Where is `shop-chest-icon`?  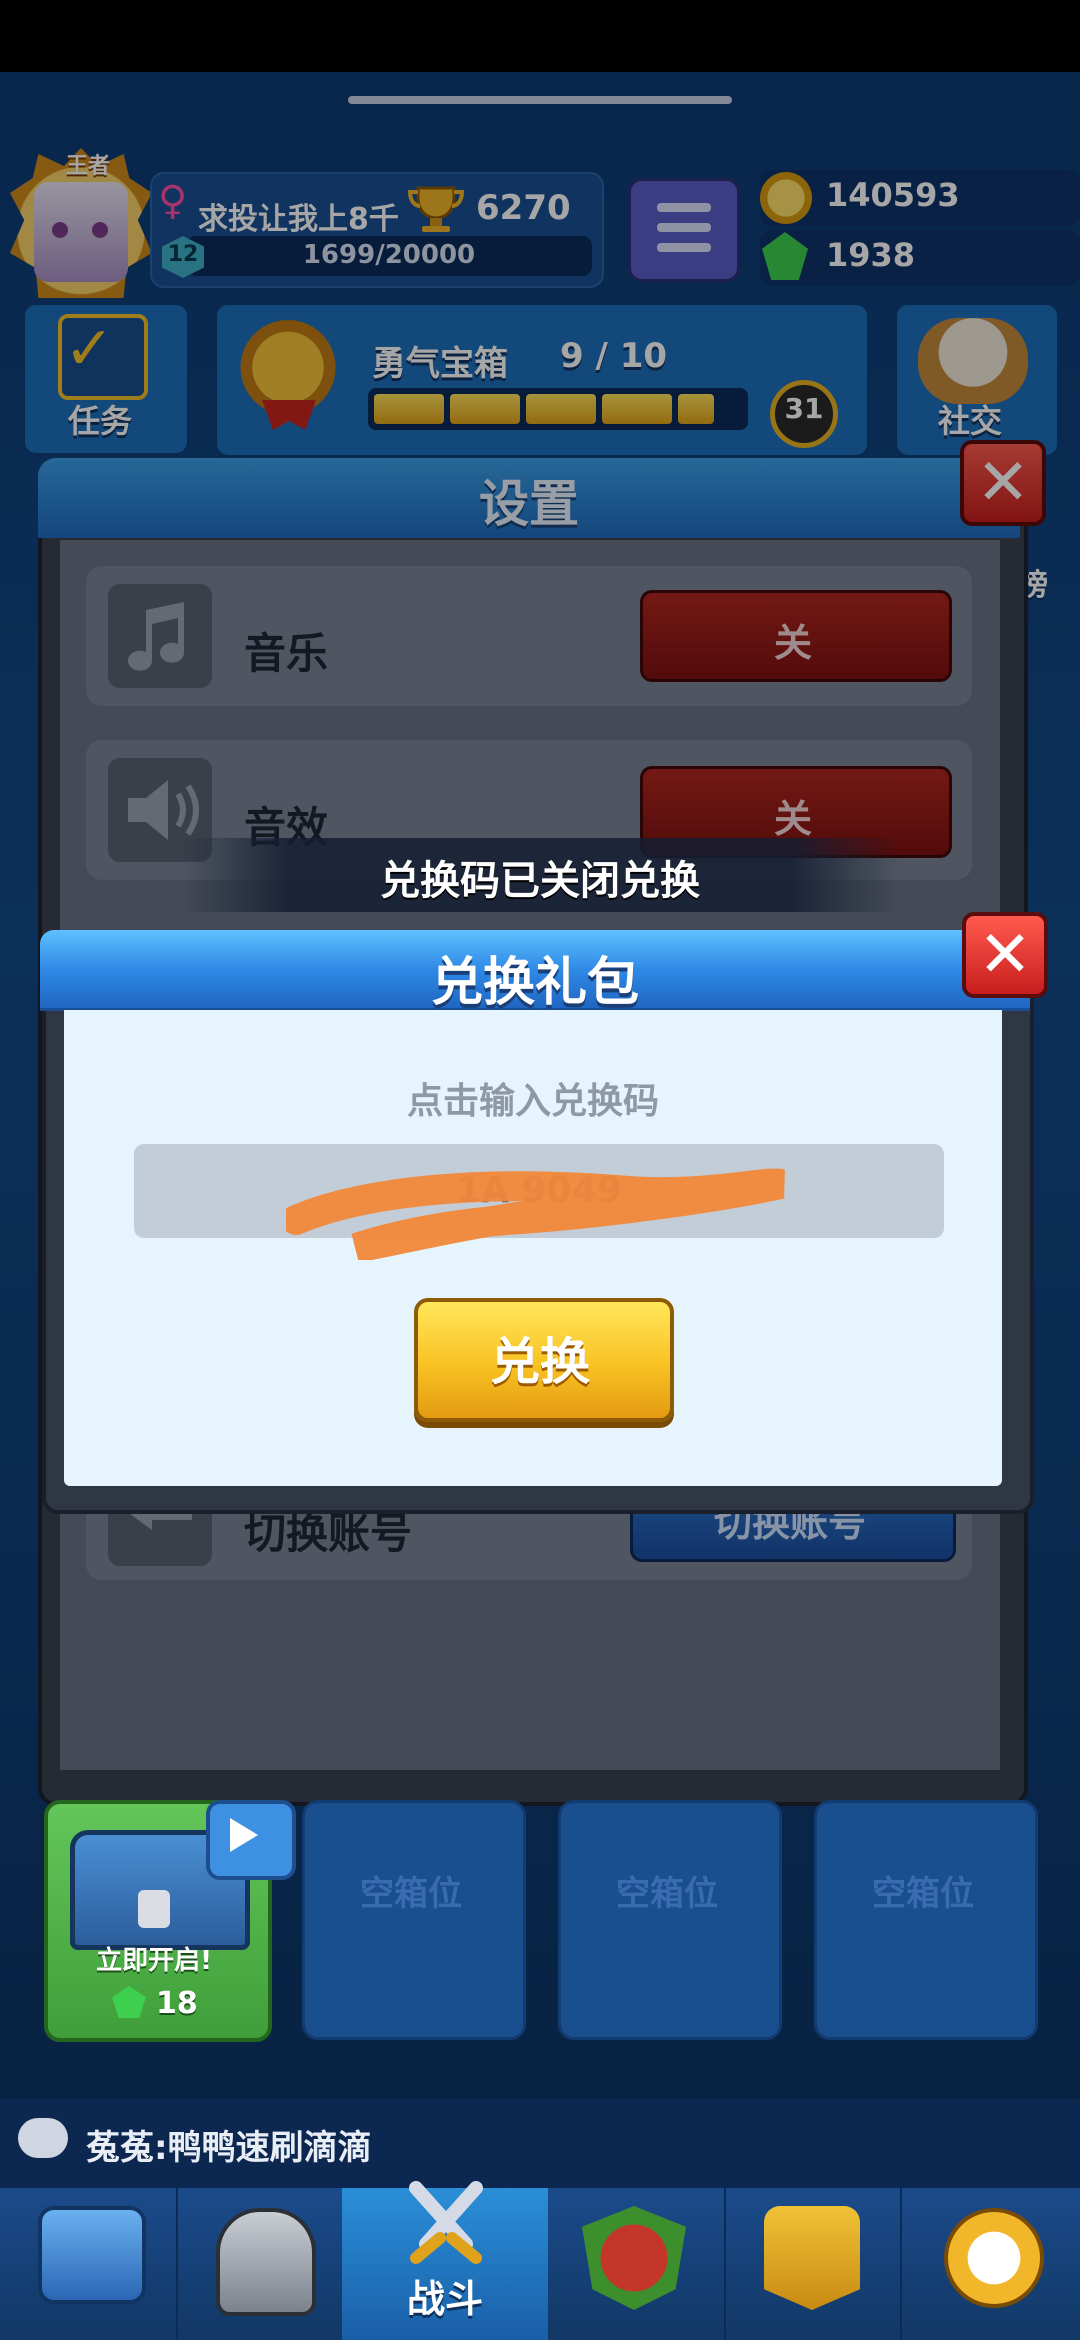
shop-chest-icon is located at coordinates (92, 2255).